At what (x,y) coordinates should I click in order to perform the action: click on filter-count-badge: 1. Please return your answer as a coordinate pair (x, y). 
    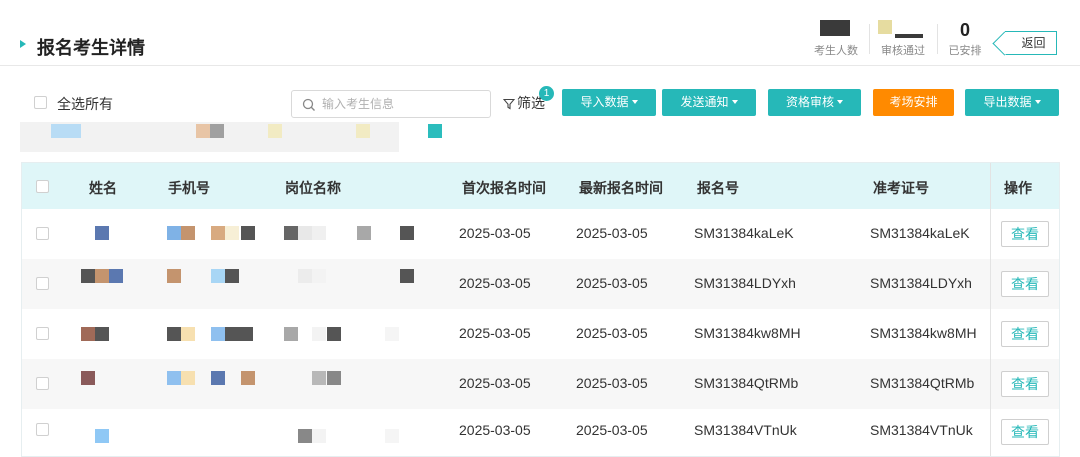
    Looking at the image, I should click on (546, 93).